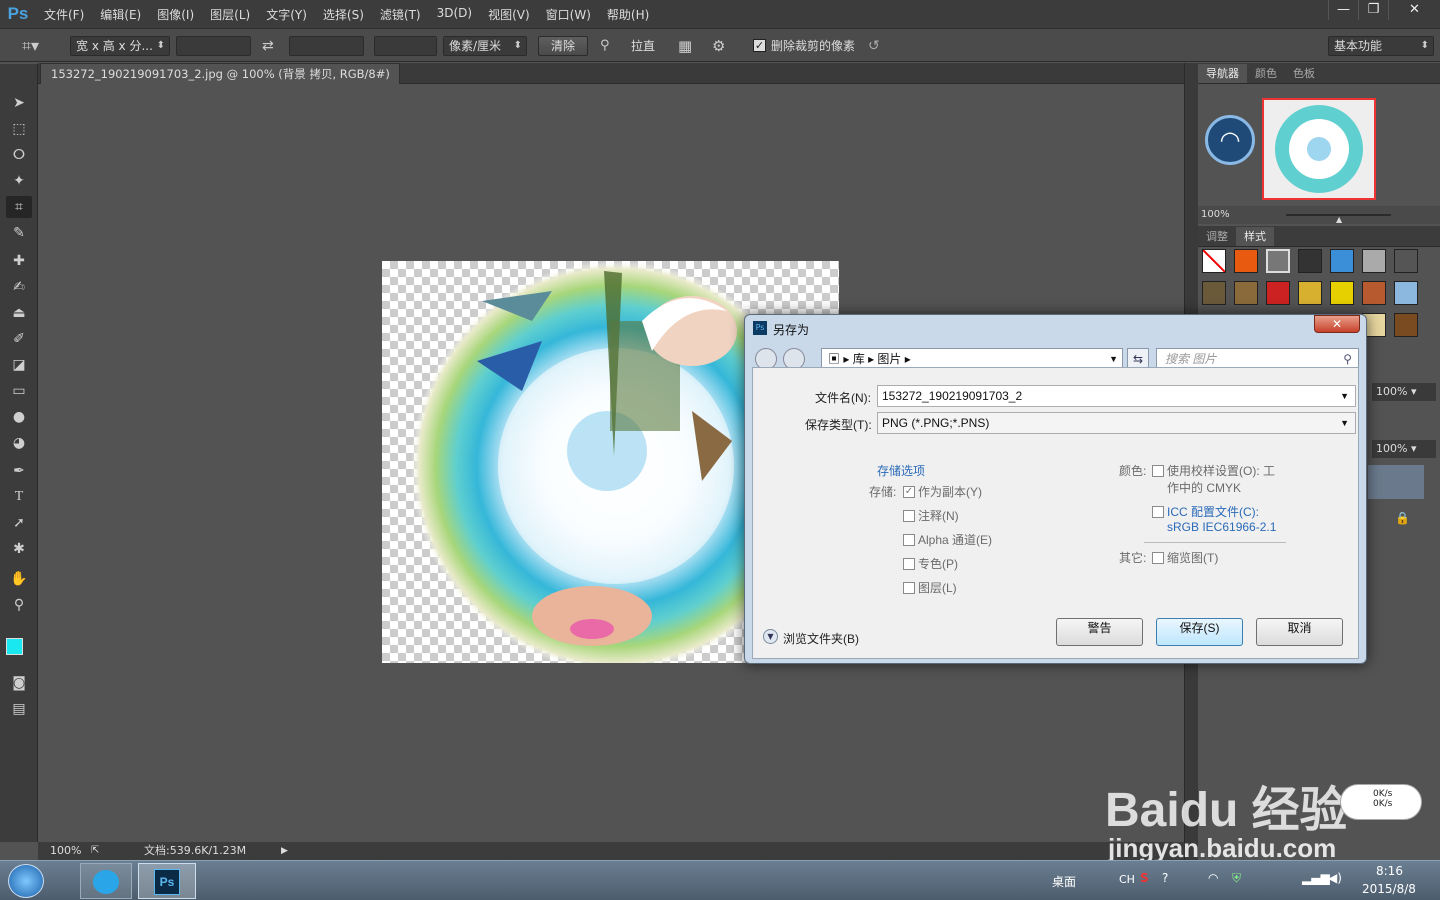 The width and height of the screenshot is (1440, 900). Describe the element at coordinates (859, 359) in the screenshot. I see `path-library: 库` at that location.